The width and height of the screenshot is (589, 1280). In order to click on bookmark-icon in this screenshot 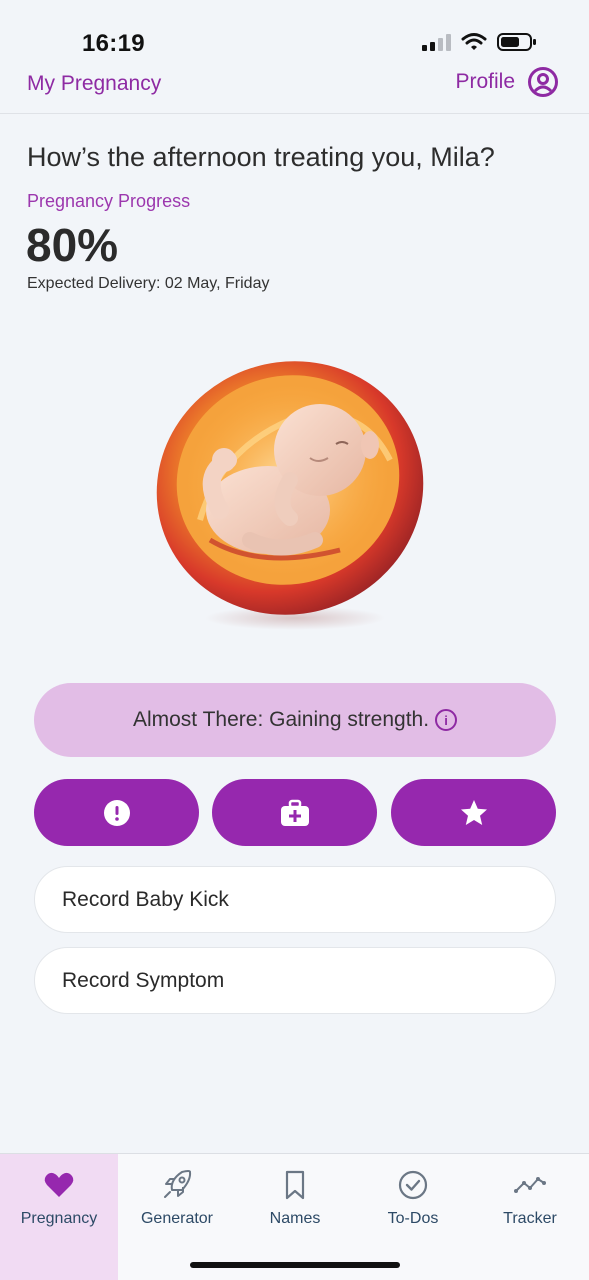, I will do `click(295, 1185)`.